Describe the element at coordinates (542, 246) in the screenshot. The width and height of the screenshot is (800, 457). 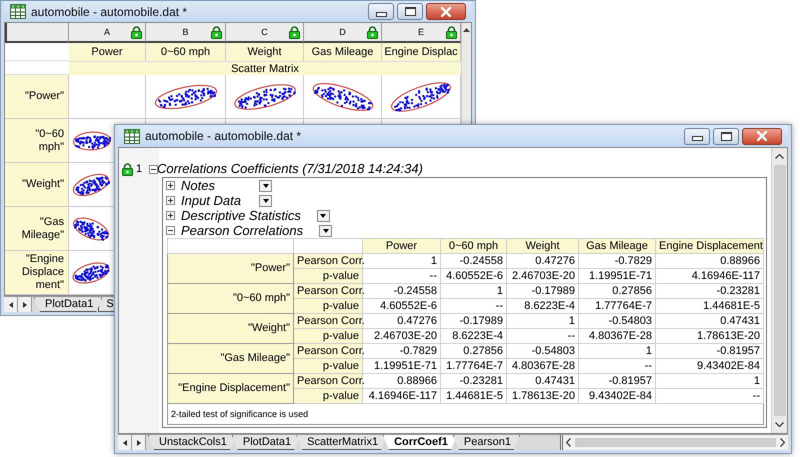
I see `column-header: Weight` at that location.